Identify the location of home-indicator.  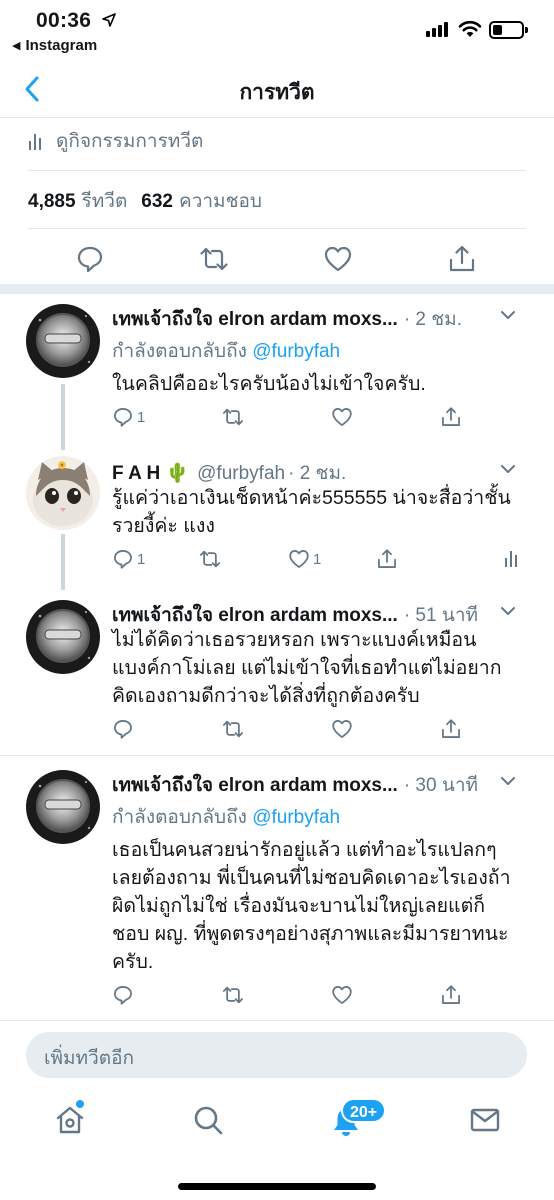
(277, 1186).